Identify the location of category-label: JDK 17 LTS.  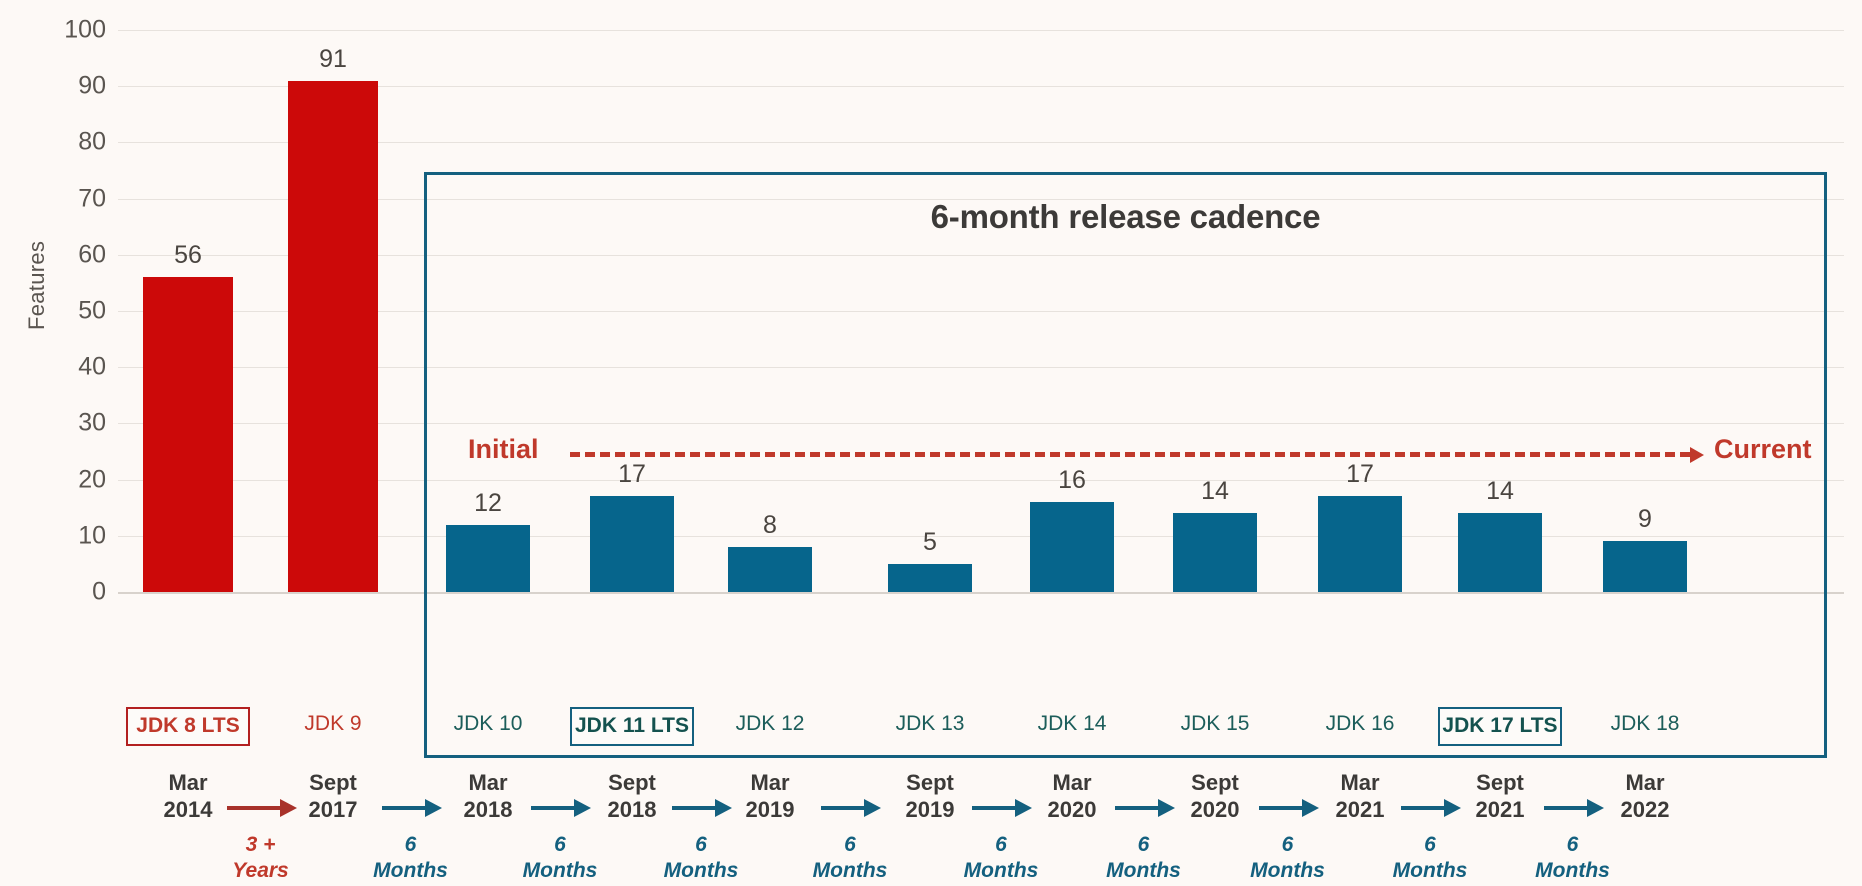
(1500, 726).